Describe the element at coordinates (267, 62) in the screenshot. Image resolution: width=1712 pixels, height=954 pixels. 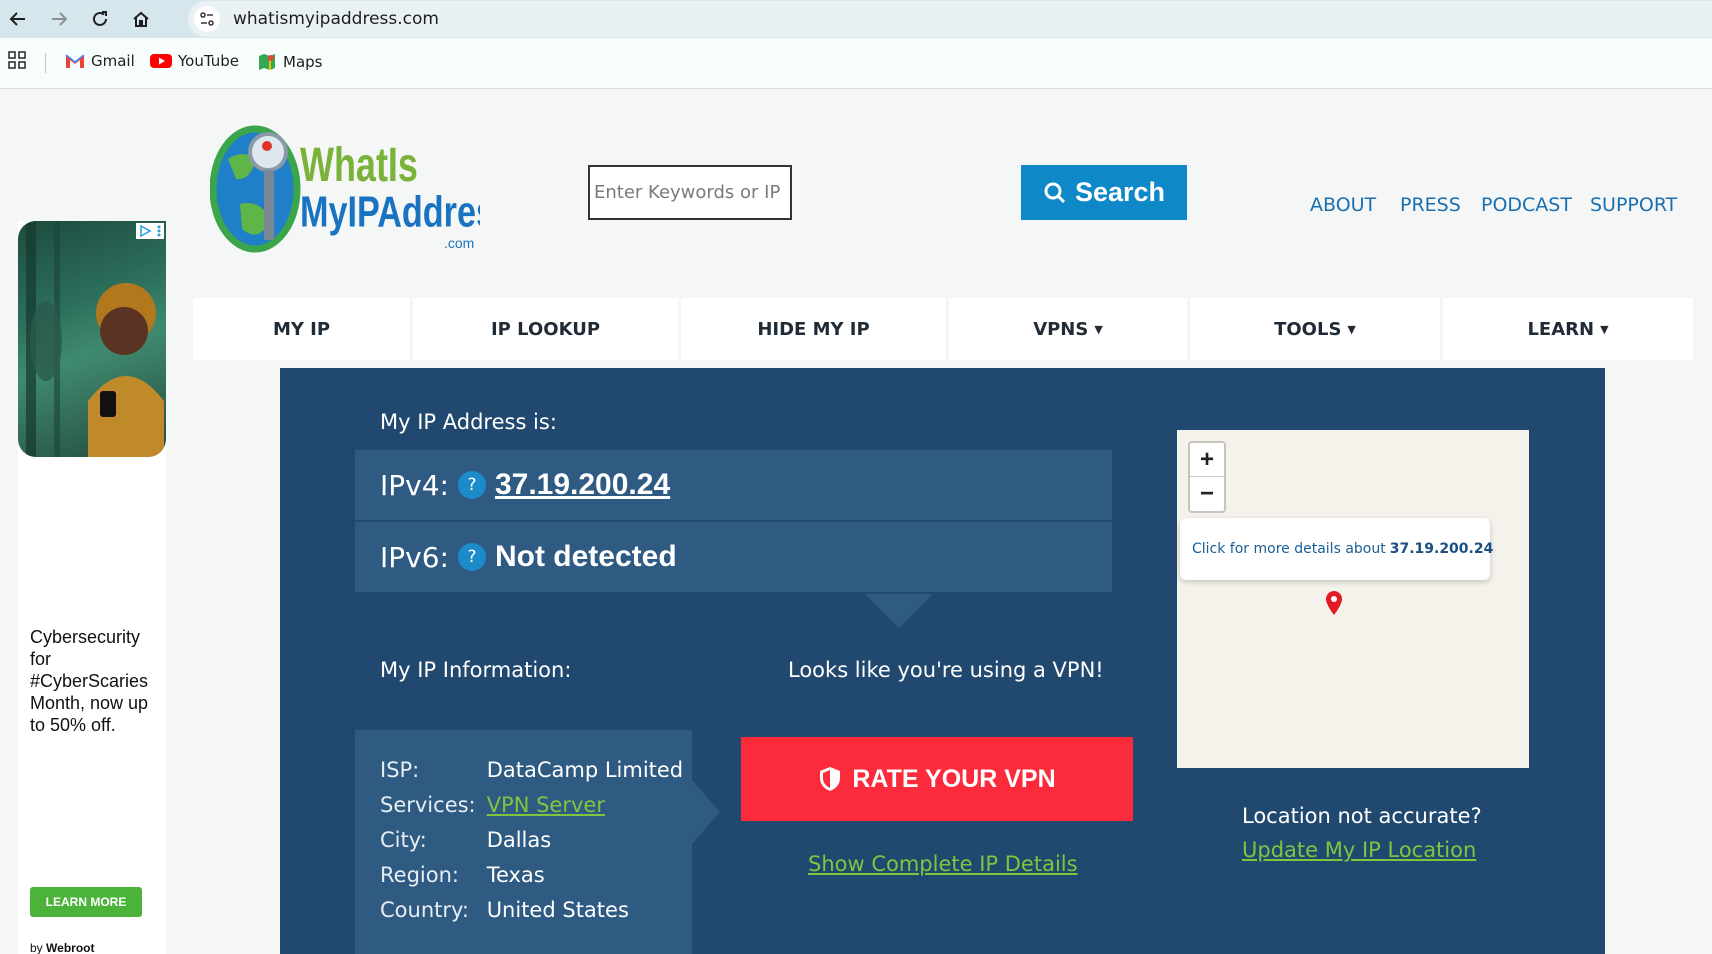
I see `maps-icon` at that location.